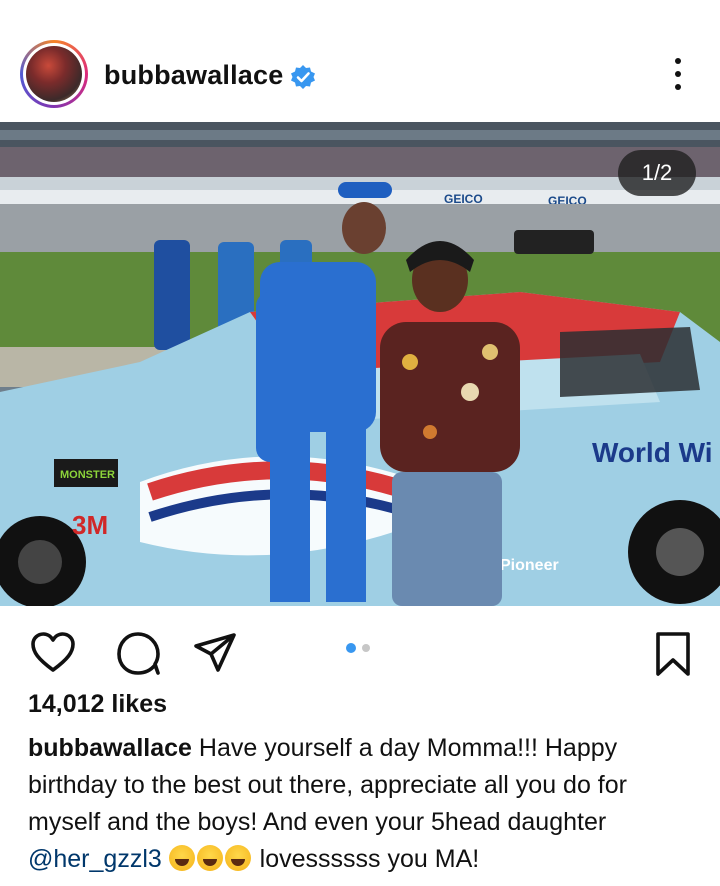 The image size is (720, 886). I want to click on heart-icon, so click(53, 653).